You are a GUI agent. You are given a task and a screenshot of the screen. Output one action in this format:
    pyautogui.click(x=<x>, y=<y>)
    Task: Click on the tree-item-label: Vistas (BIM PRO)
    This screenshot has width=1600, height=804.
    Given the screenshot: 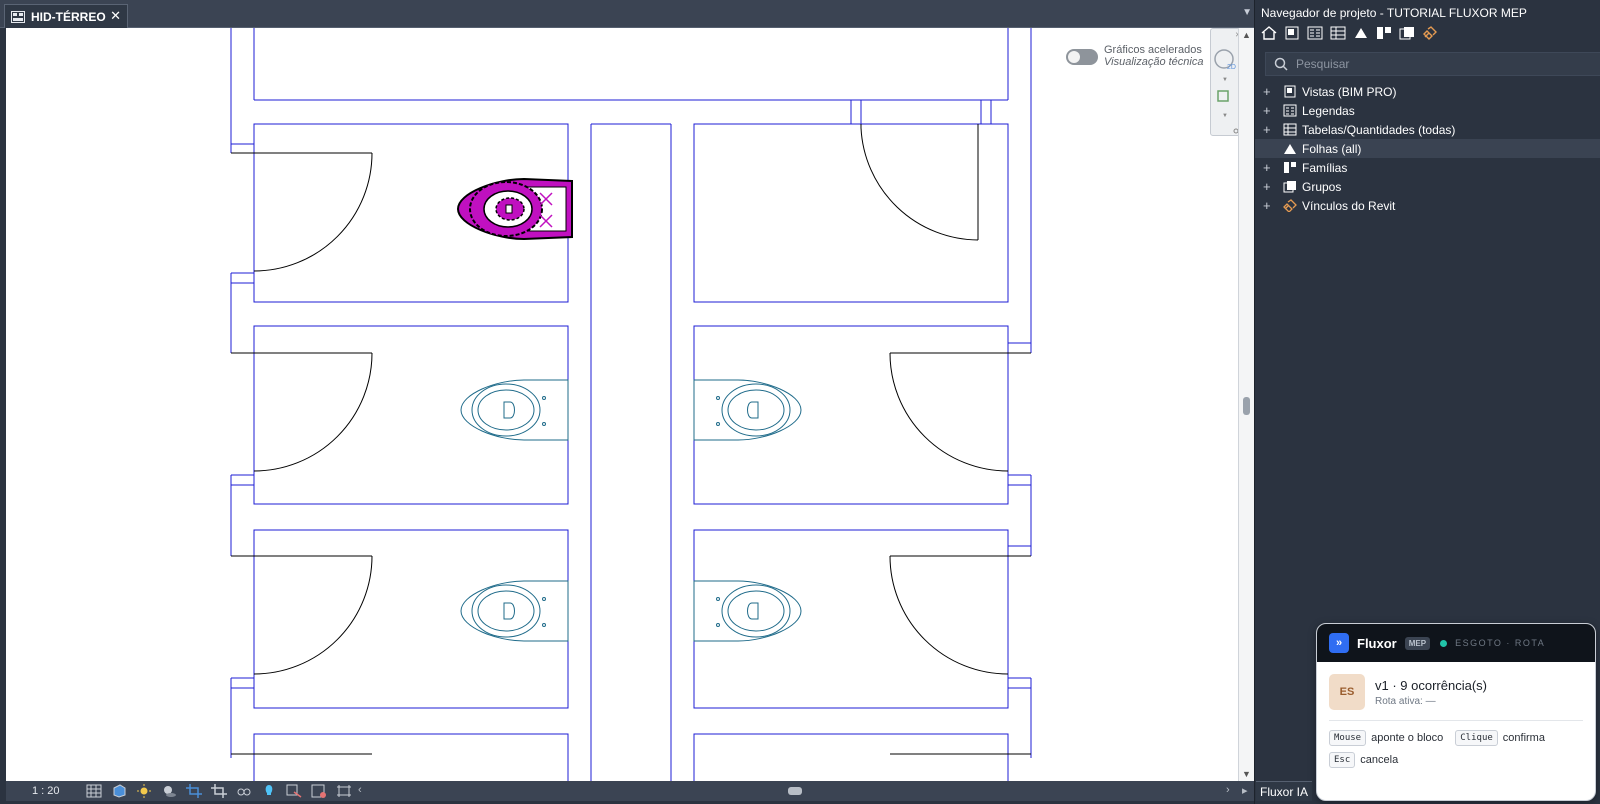 What is the action you would take?
    pyautogui.click(x=1349, y=91)
    